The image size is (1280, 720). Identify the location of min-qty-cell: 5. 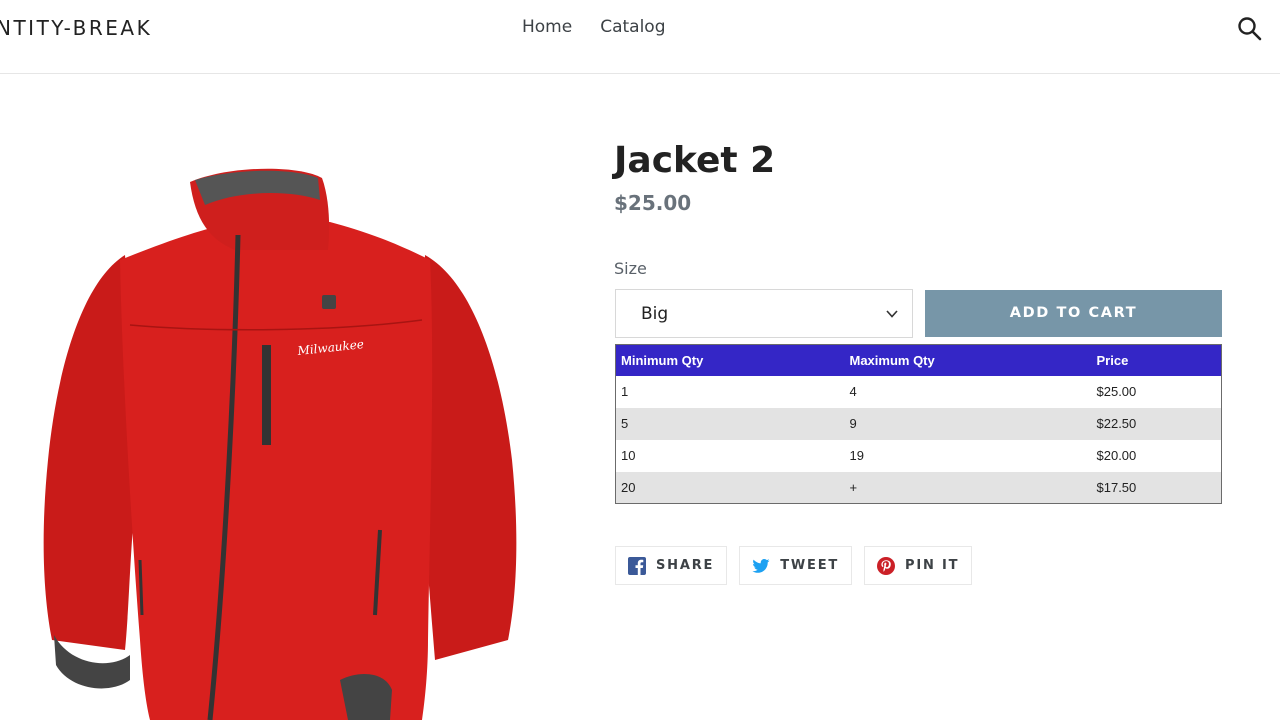
(730, 423).